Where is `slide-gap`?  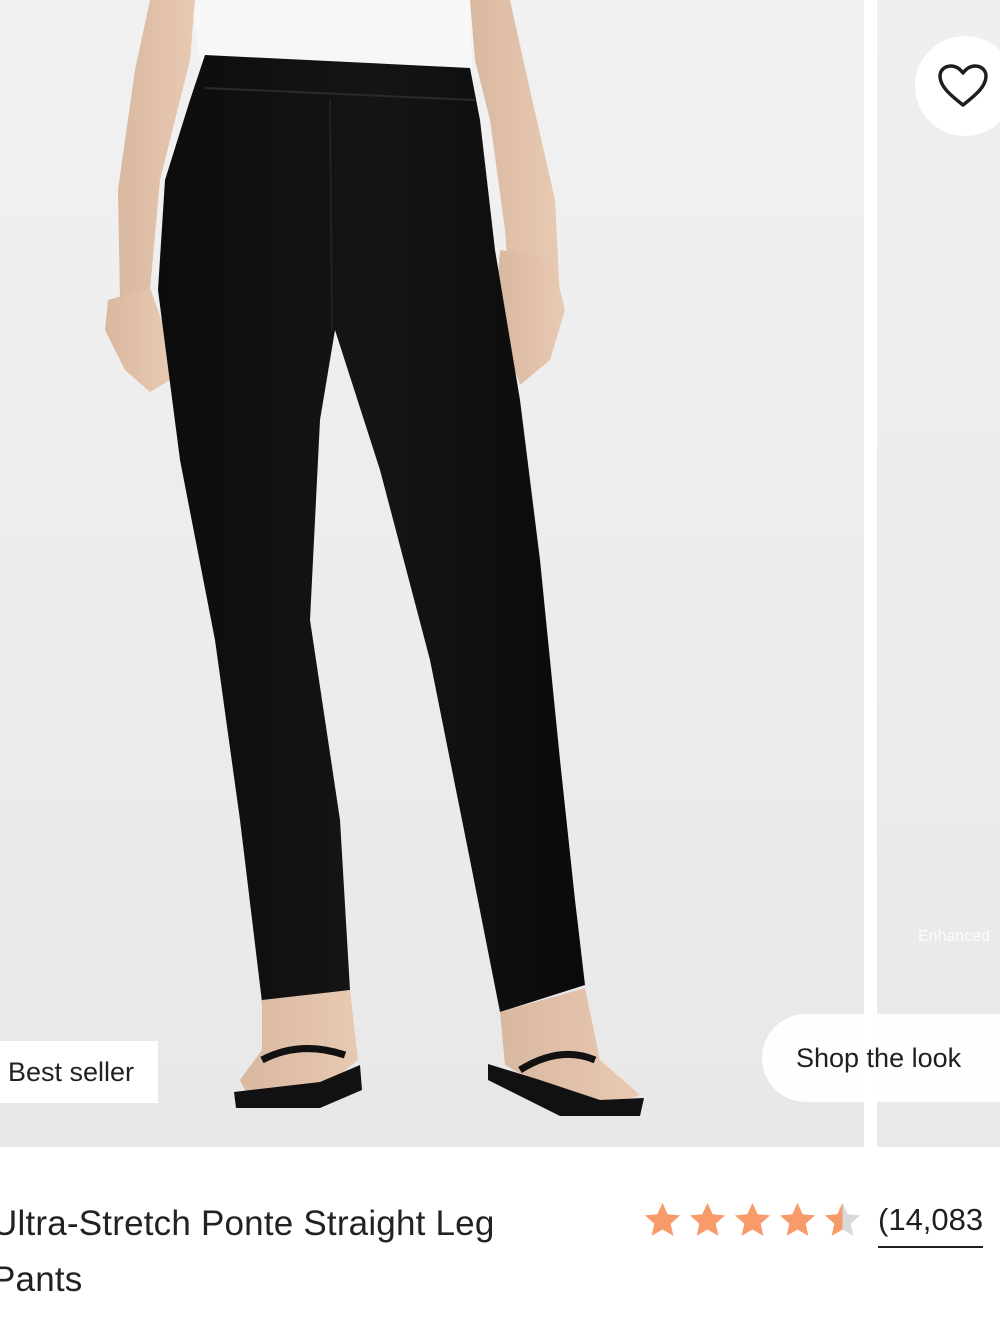 slide-gap is located at coordinates (870, 573).